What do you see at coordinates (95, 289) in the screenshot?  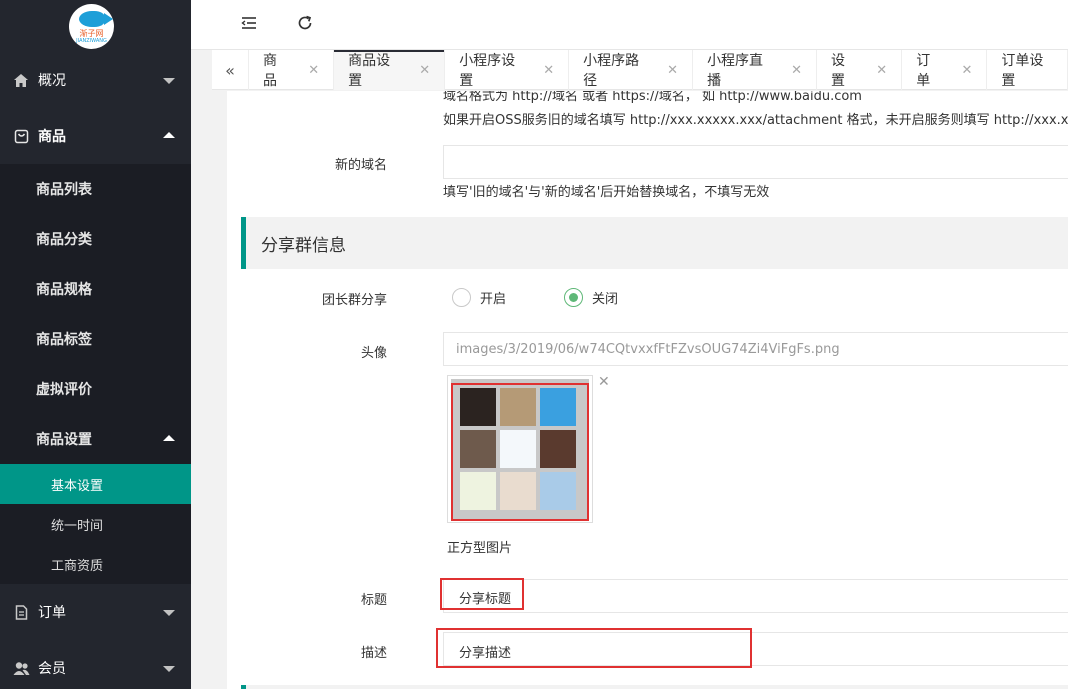 I see `sidebar-item-product-spec: 商品规格` at bounding box center [95, 289].